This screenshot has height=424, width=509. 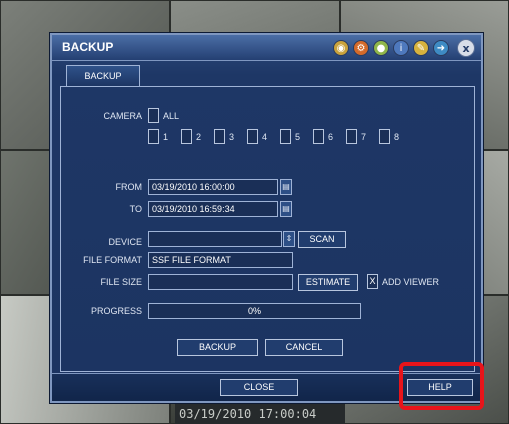 What do you see at coordinates (421, 48) in the screenshot?
I see `setup-icon: ✎` at bounding box center [421, 48].